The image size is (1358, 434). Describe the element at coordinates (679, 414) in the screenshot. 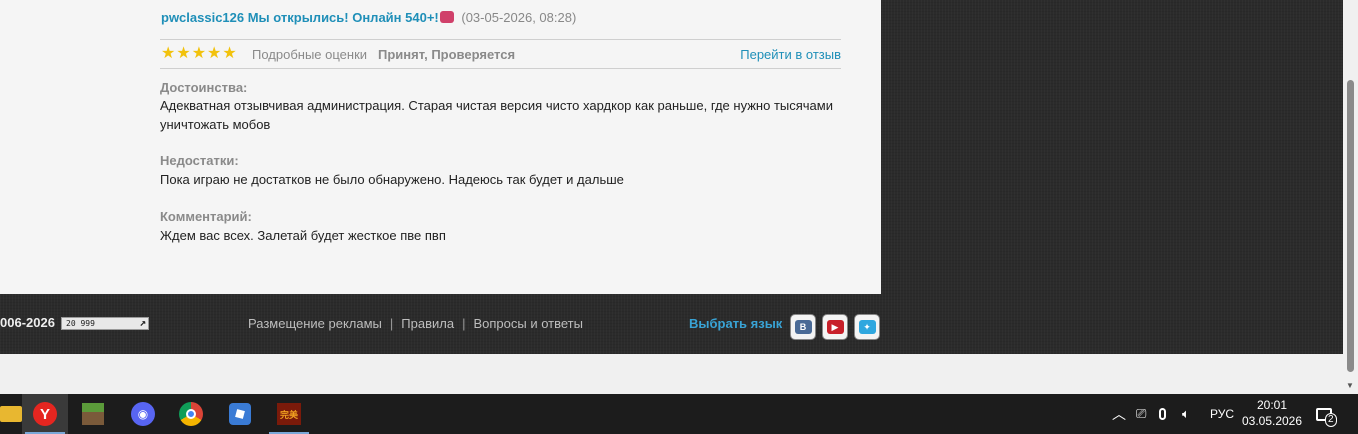

I see `windows-taskbar: Y ◉ 完美 ︿ ⎚ 🔈︎ РУС 20:01 03.05.2026 2` at that location.